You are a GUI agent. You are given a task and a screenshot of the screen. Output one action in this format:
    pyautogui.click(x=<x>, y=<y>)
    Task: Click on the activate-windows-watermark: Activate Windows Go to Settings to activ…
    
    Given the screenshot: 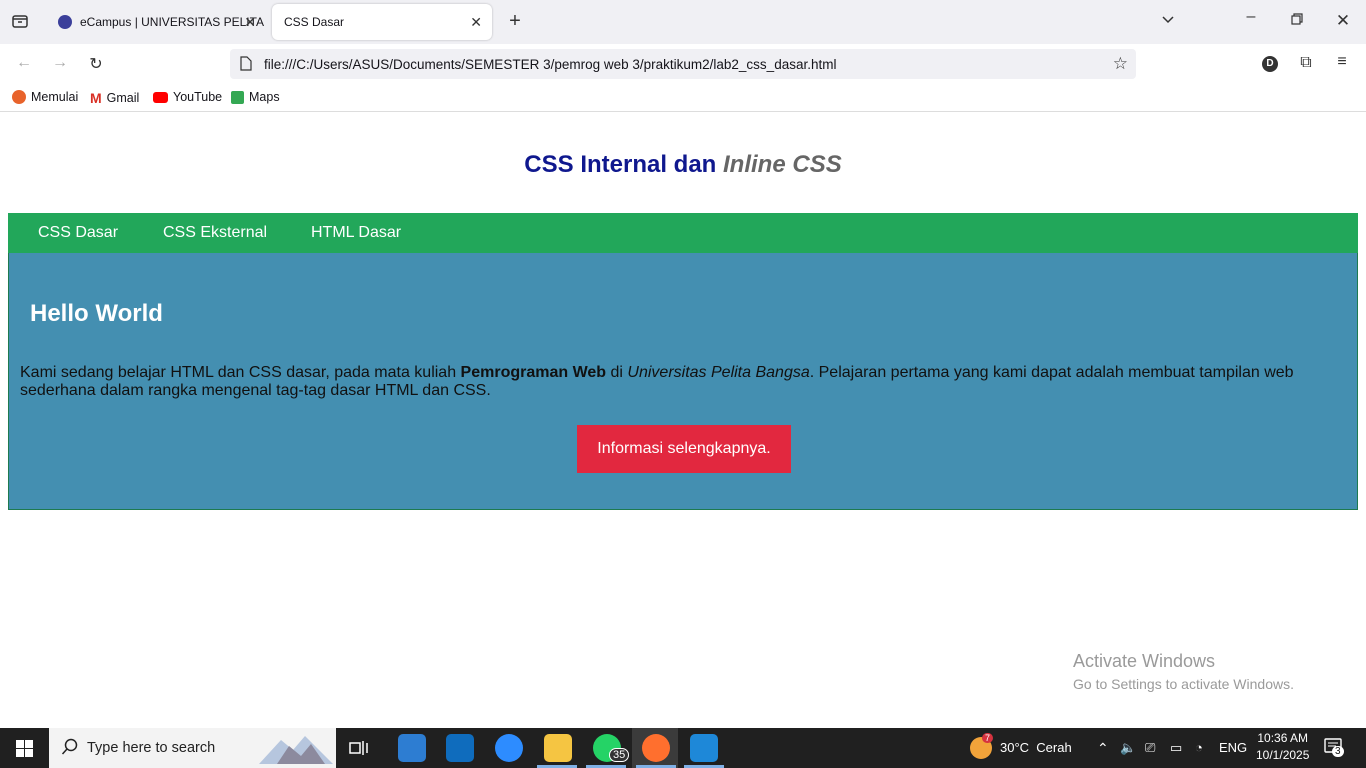 What is the action you would take?
    pyautogui.click(x=1183, y=671)
    